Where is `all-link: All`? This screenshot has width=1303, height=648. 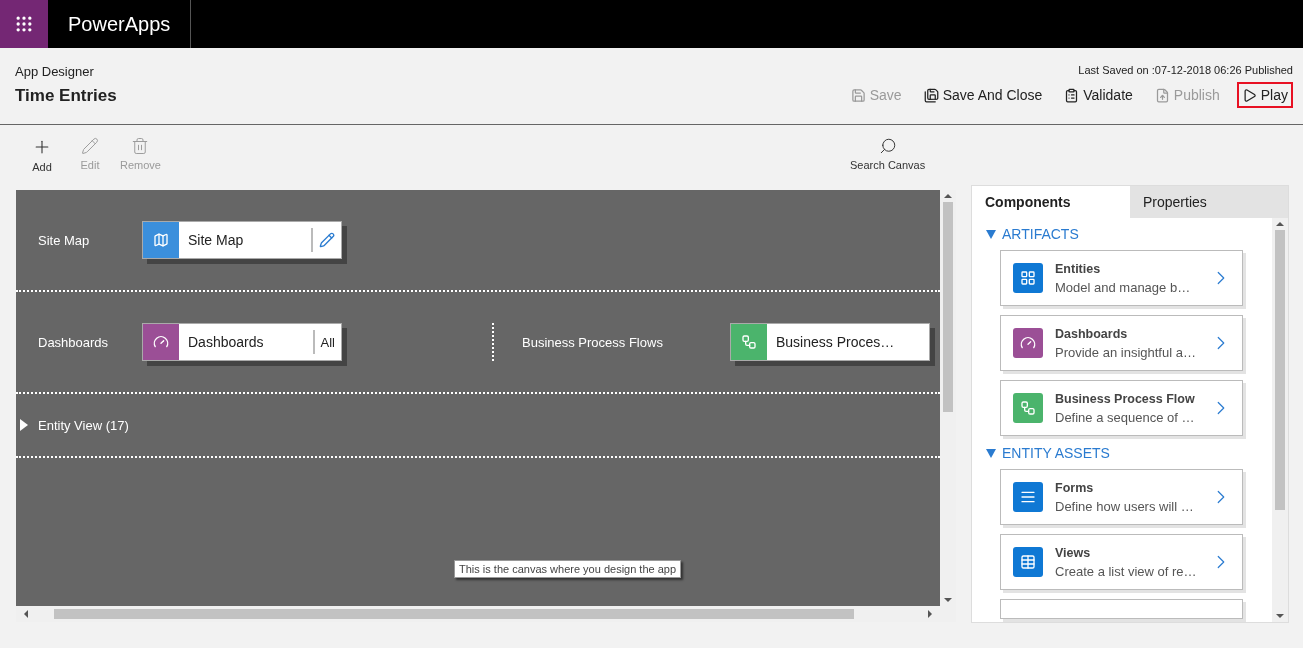 all-link: All is located at coordinates (326, 342).